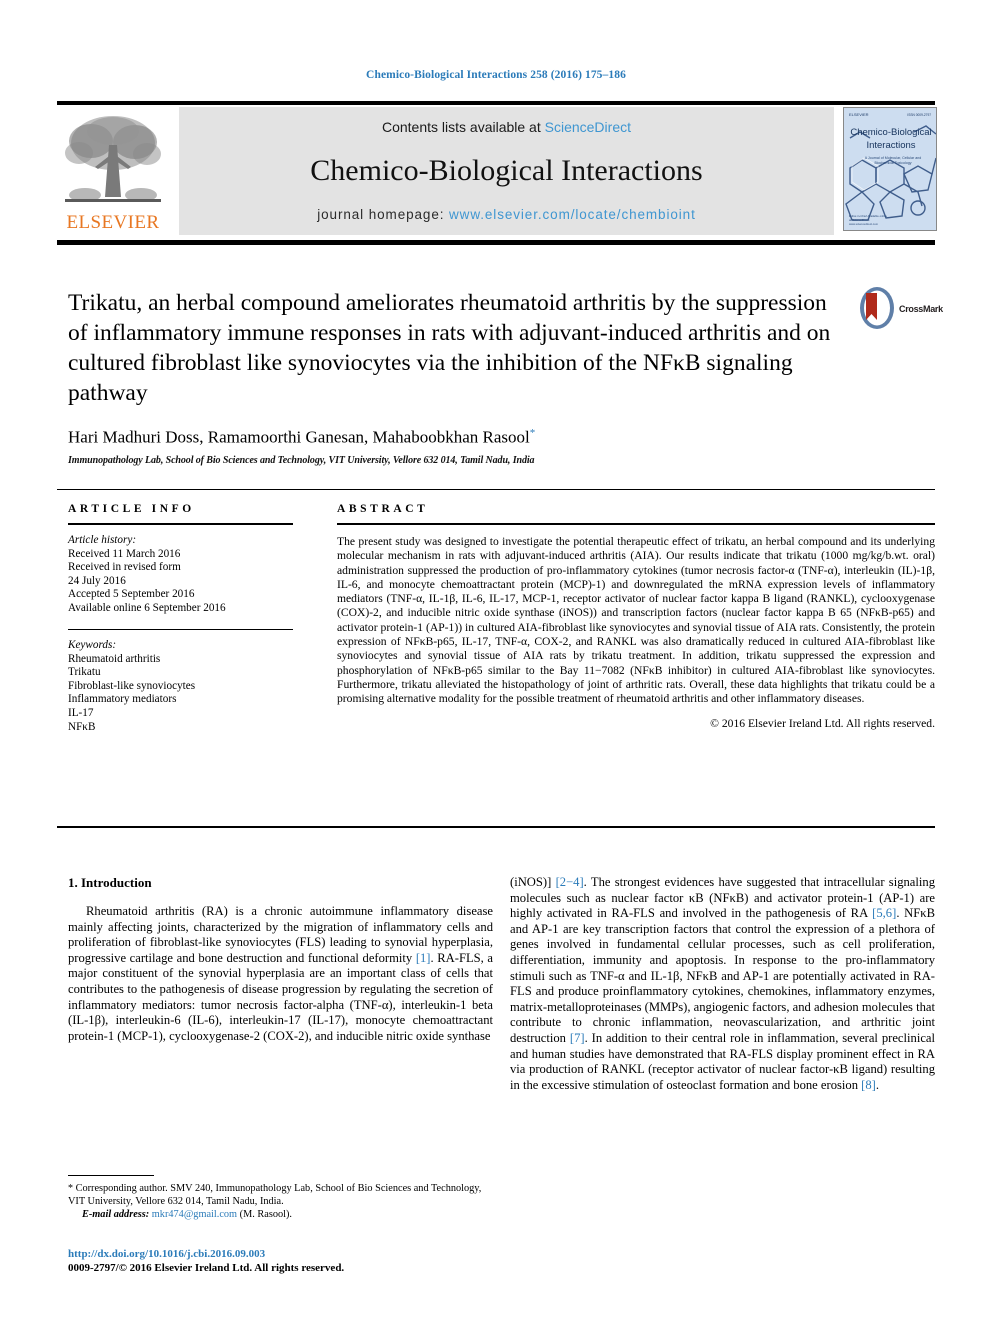 Image resolution: width=992 pixels, height=1323 pixels. What do you see at coordinates (92, 645) in the screenshot?
I see `keywords-label: Keywords:` at bounding box center [92, 645].